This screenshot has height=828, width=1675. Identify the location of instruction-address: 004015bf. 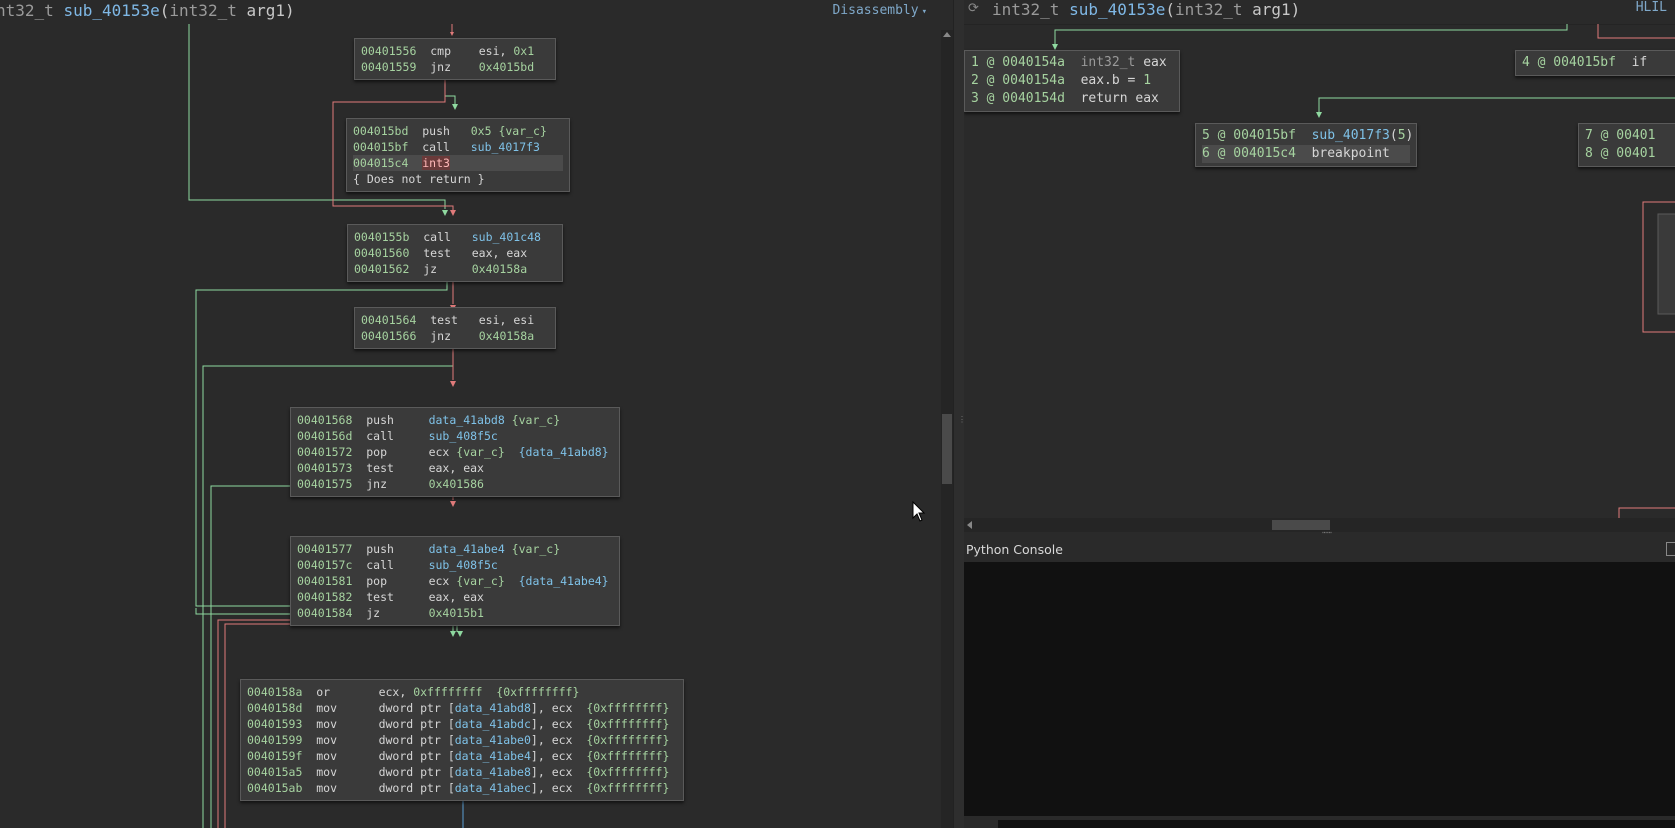
(380, 147).